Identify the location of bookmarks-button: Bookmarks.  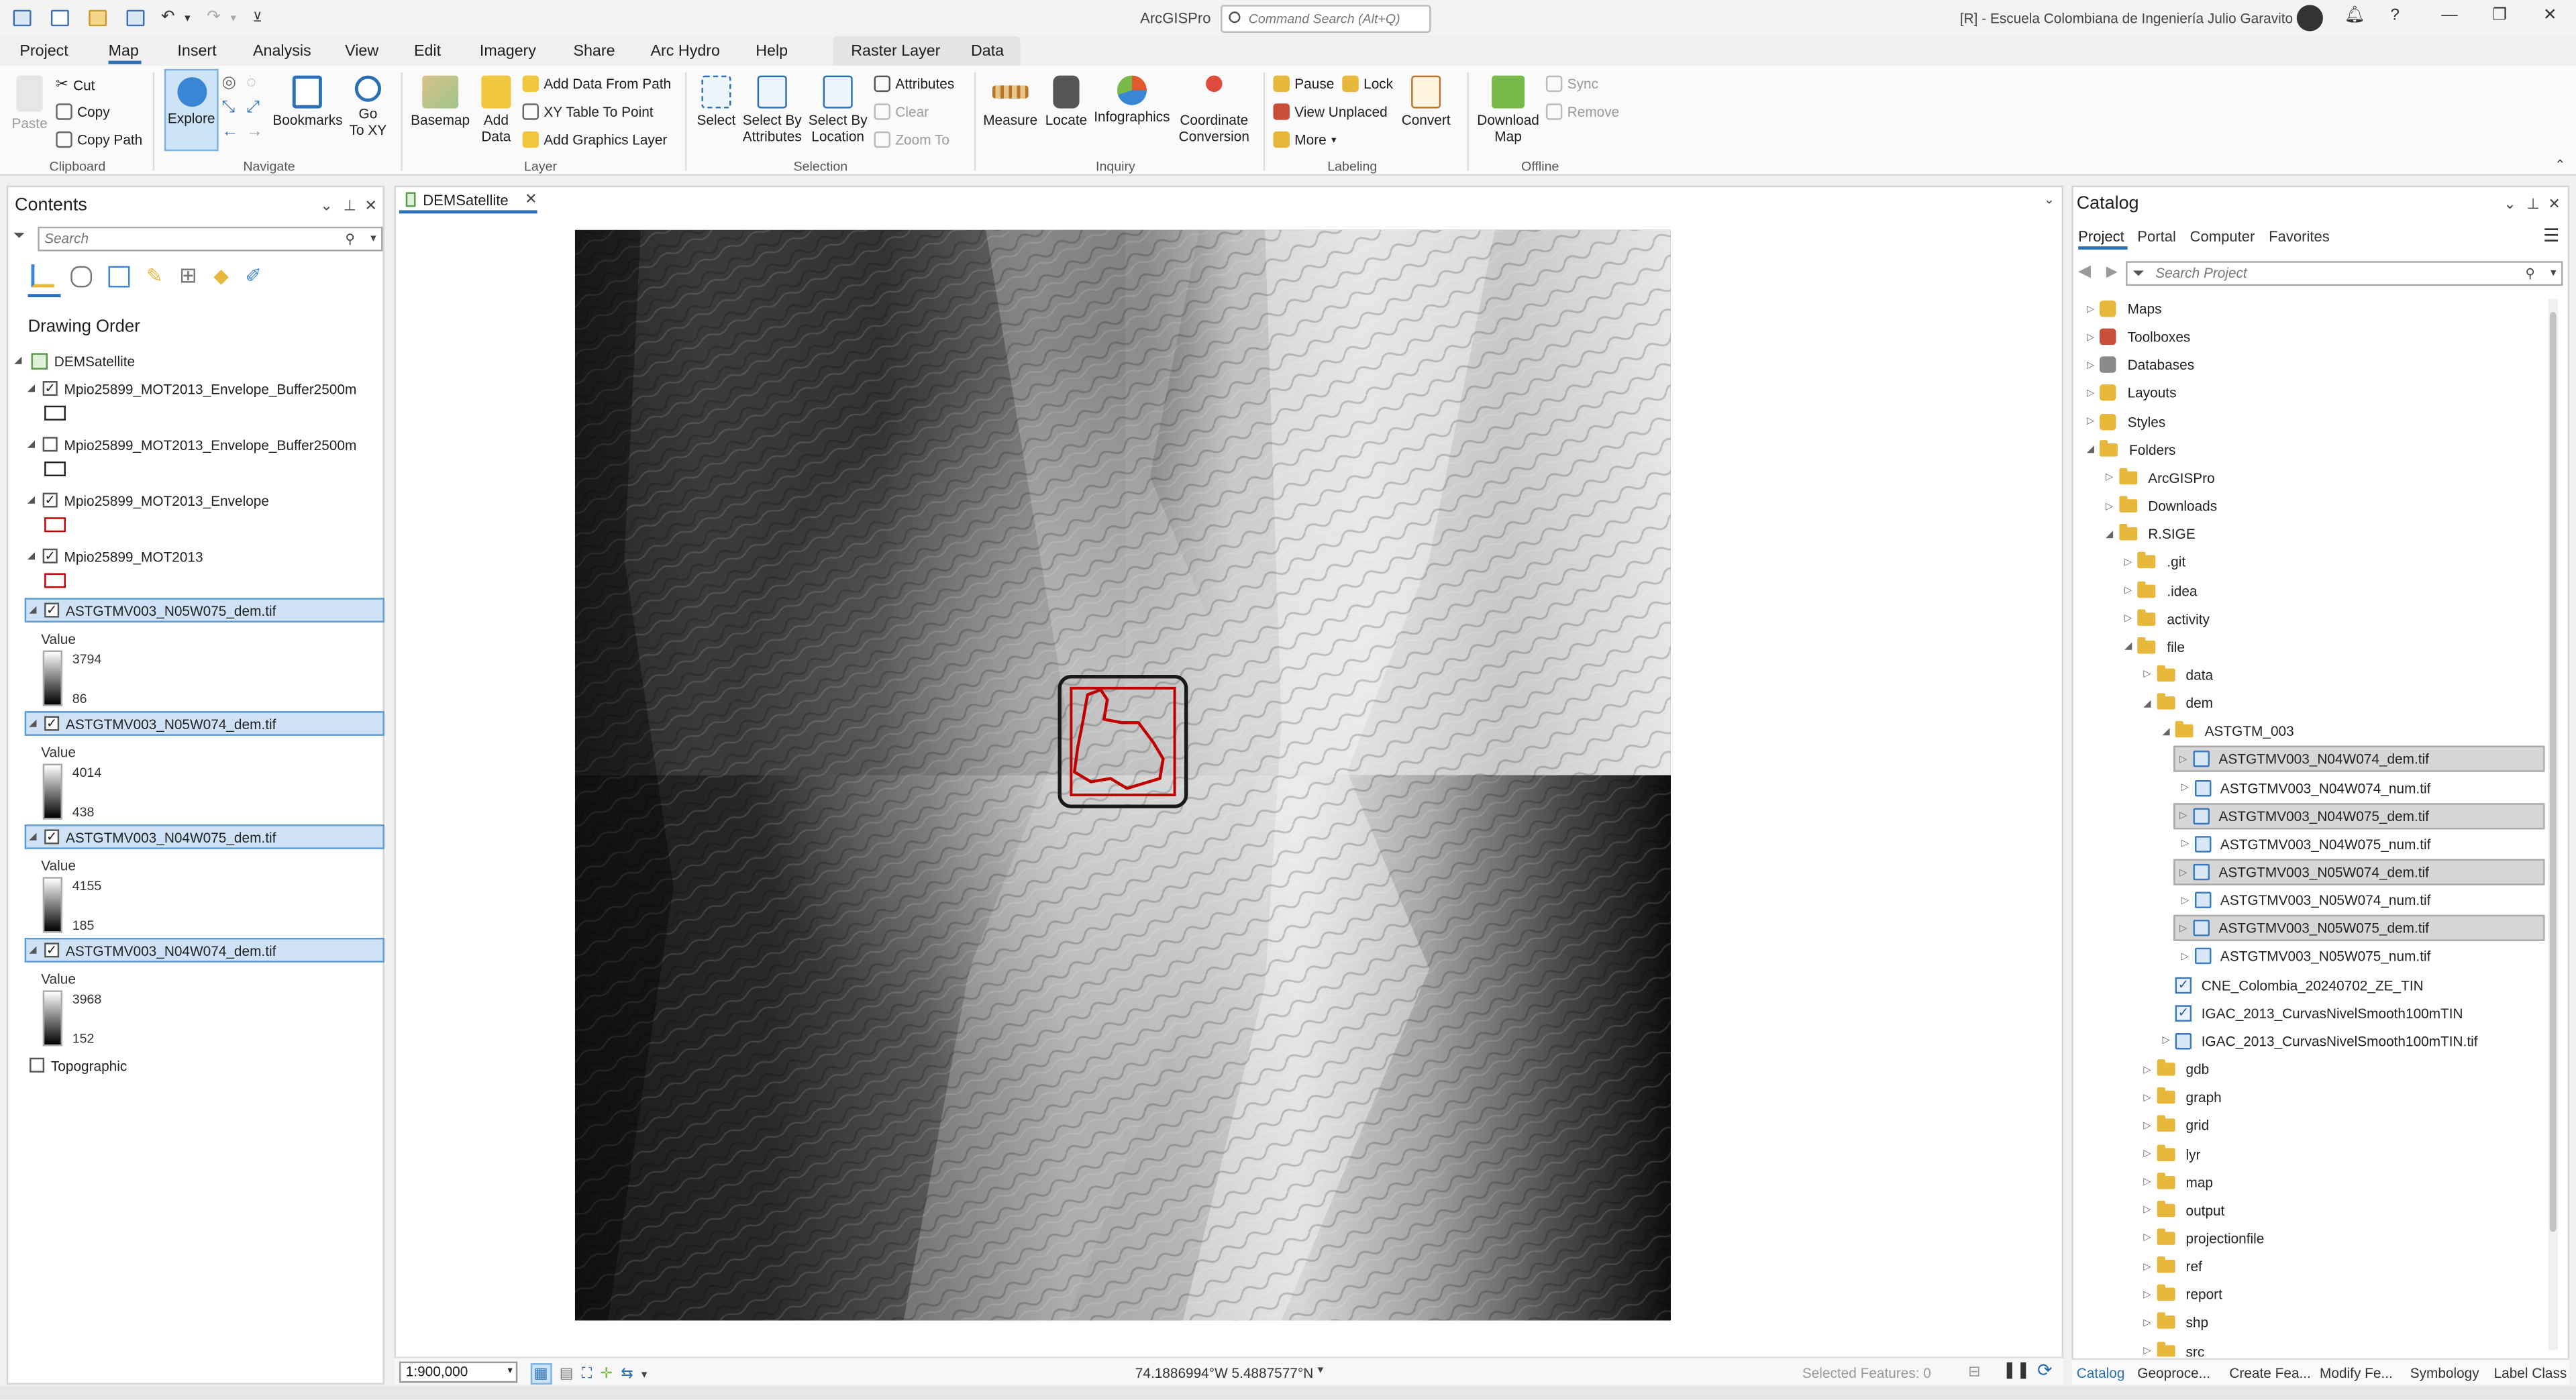
(307, 101).